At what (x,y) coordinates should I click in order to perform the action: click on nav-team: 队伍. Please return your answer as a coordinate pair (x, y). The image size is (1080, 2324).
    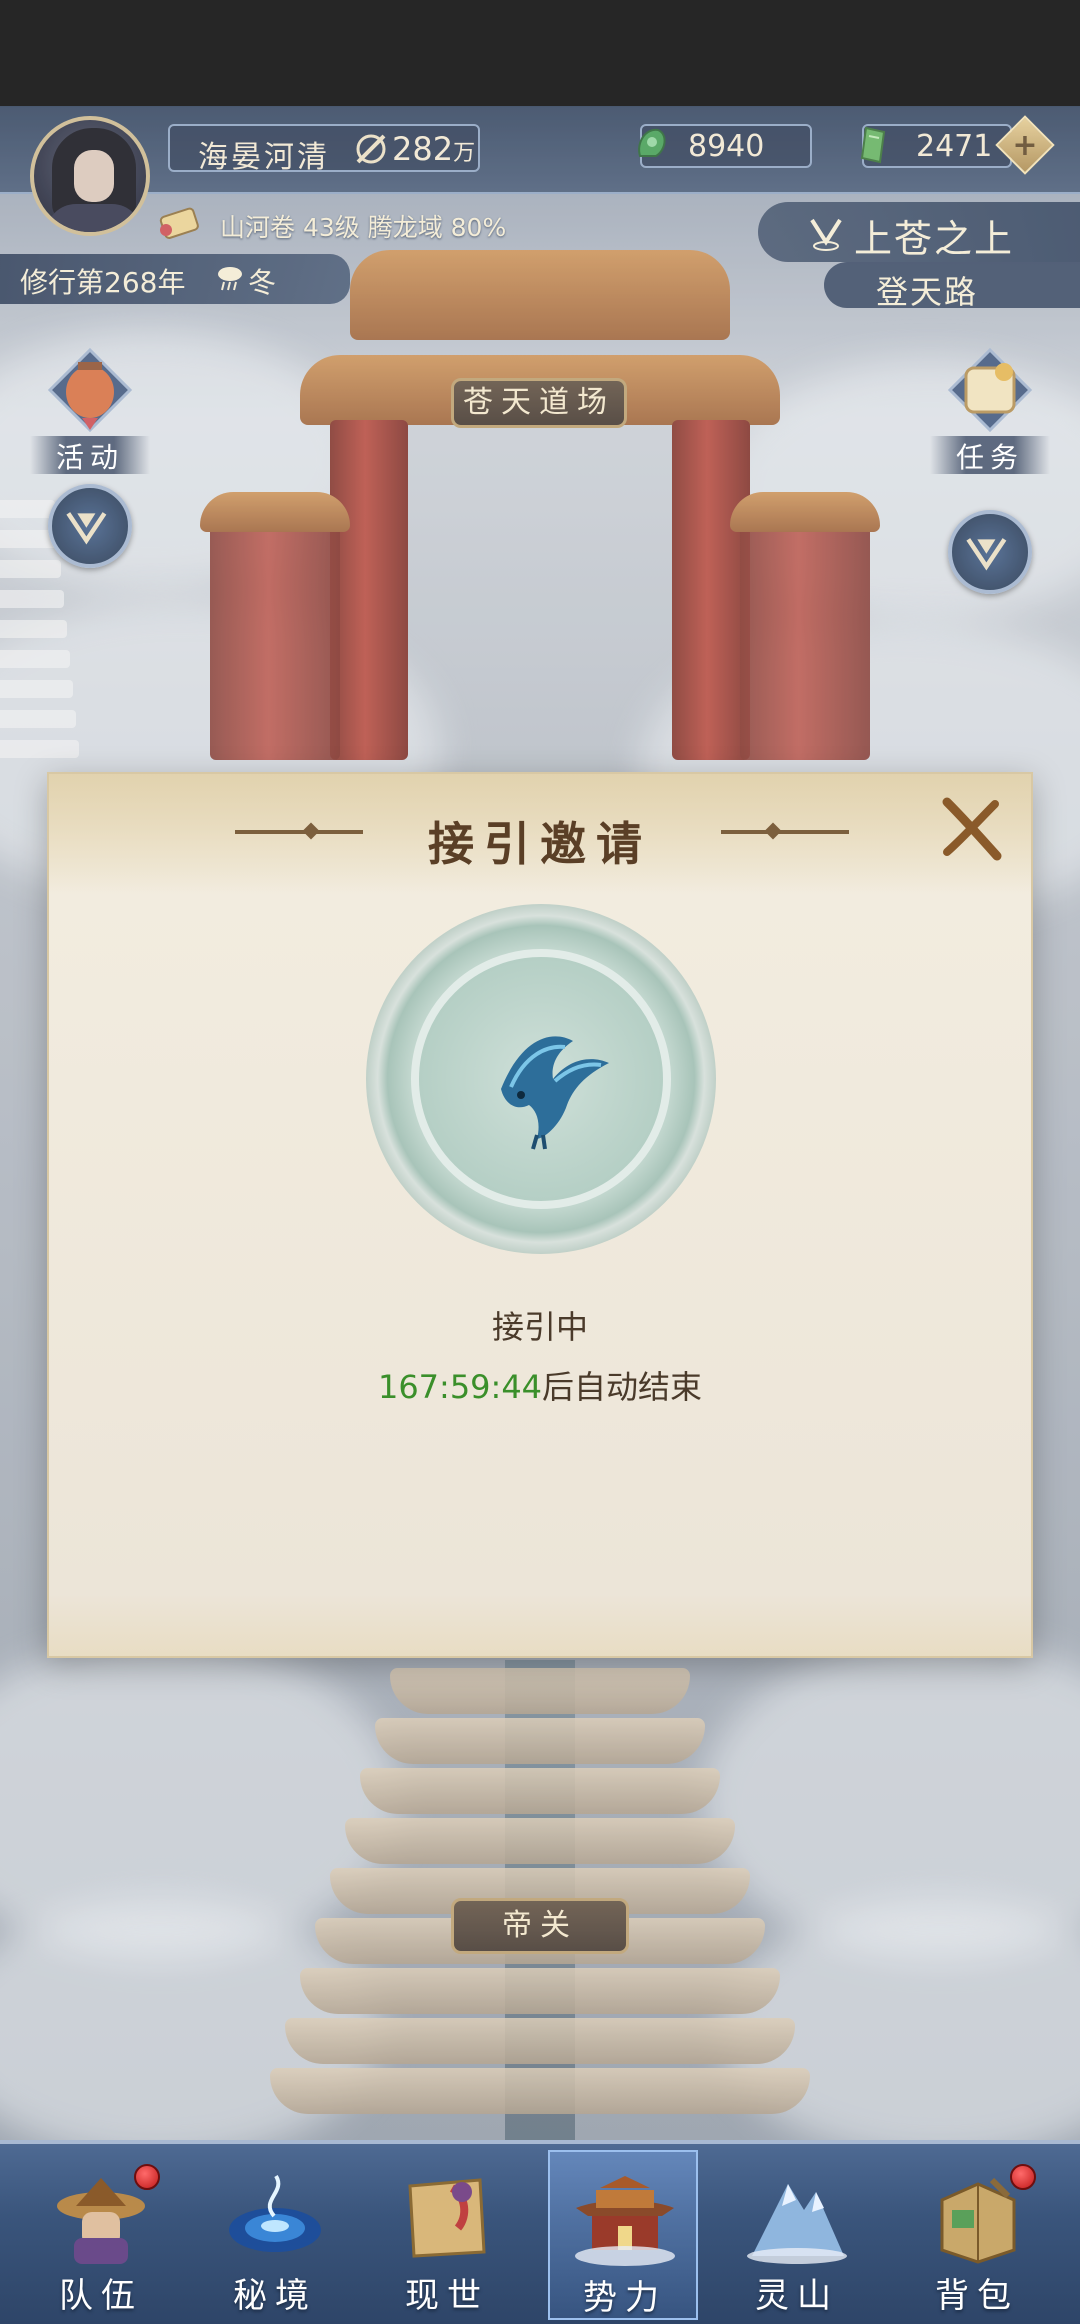
    Looking at the image, I should click on (101, 2235).